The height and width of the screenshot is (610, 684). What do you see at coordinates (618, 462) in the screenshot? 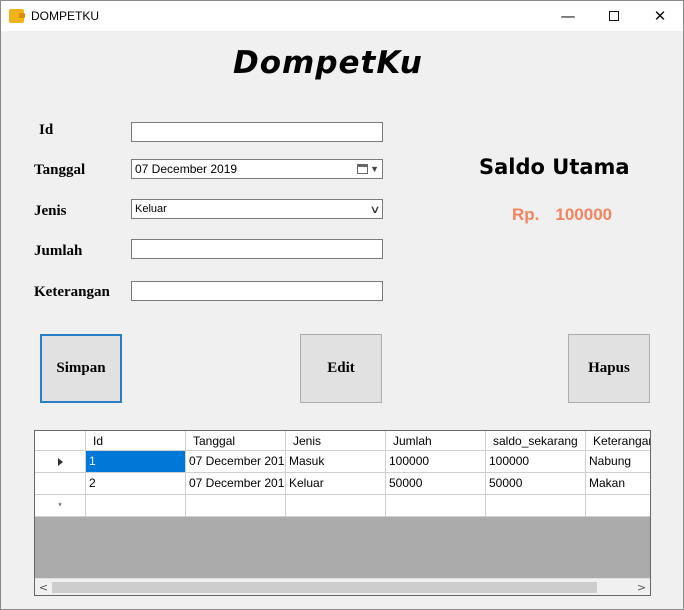
I see `table-cell: Nabung` at bounding box center [618, 462].